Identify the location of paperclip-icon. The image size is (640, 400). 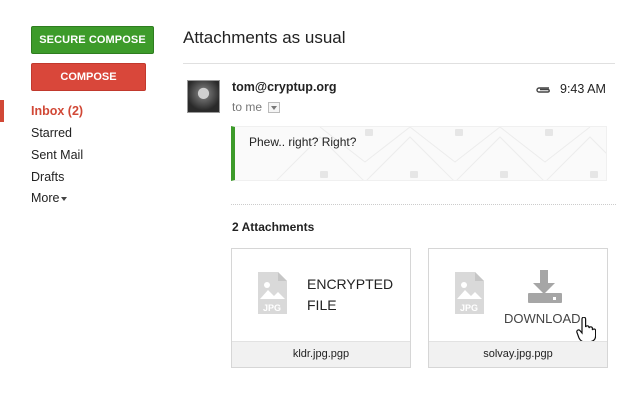
(543, 90).